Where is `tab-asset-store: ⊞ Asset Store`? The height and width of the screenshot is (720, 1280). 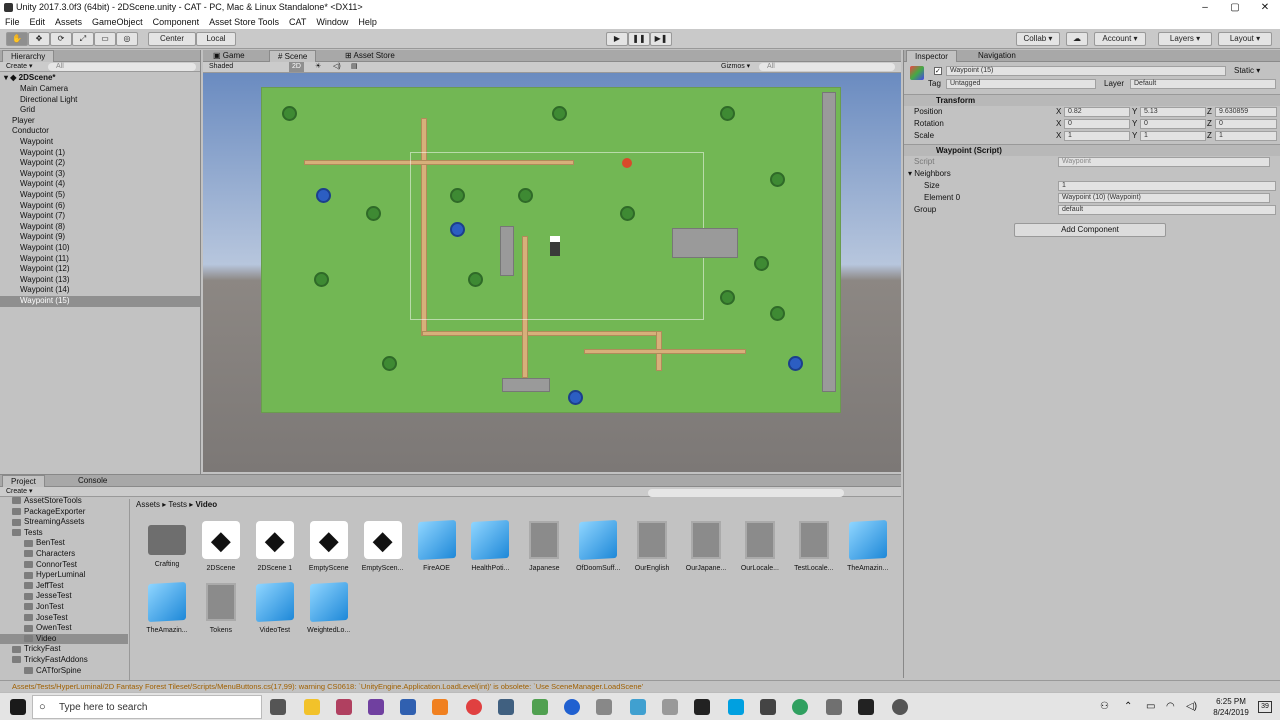 tab-asset-store: ⊞ Asset Store is located at coordinates (370, 56).